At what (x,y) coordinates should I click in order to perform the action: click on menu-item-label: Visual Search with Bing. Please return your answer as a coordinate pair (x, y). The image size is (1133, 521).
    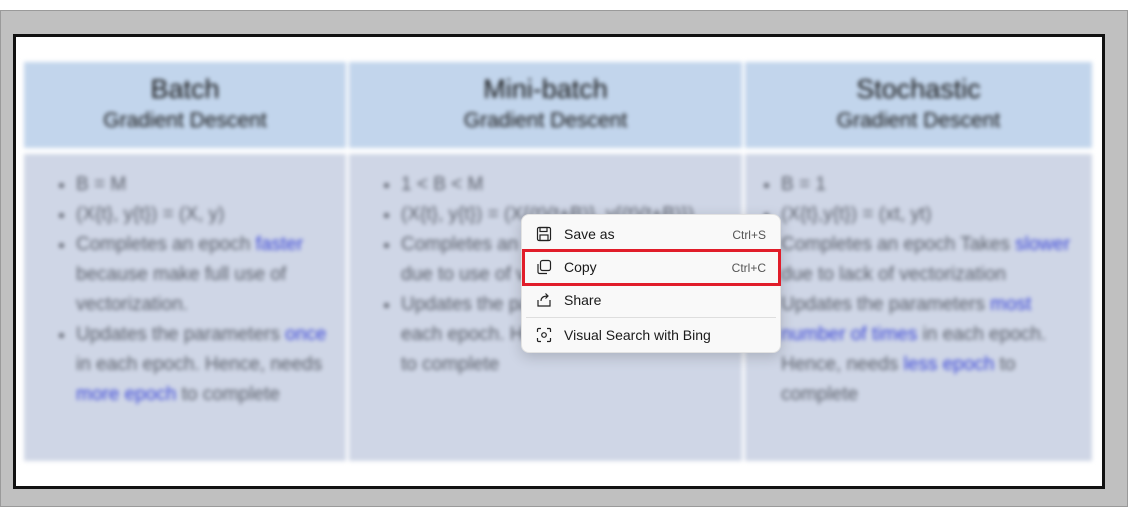
    Looking at the image, I should click on (637, 335).